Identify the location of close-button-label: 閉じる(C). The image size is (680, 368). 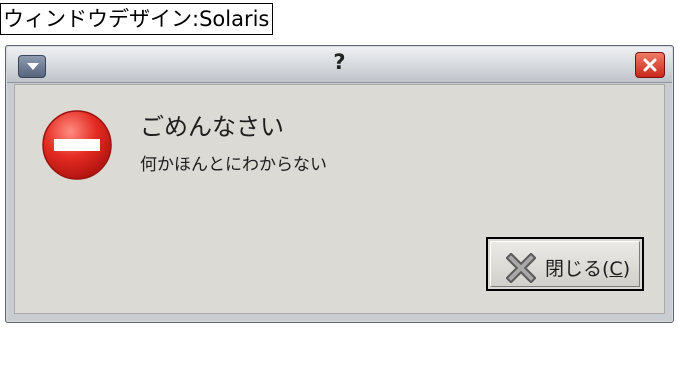
(587, 267).